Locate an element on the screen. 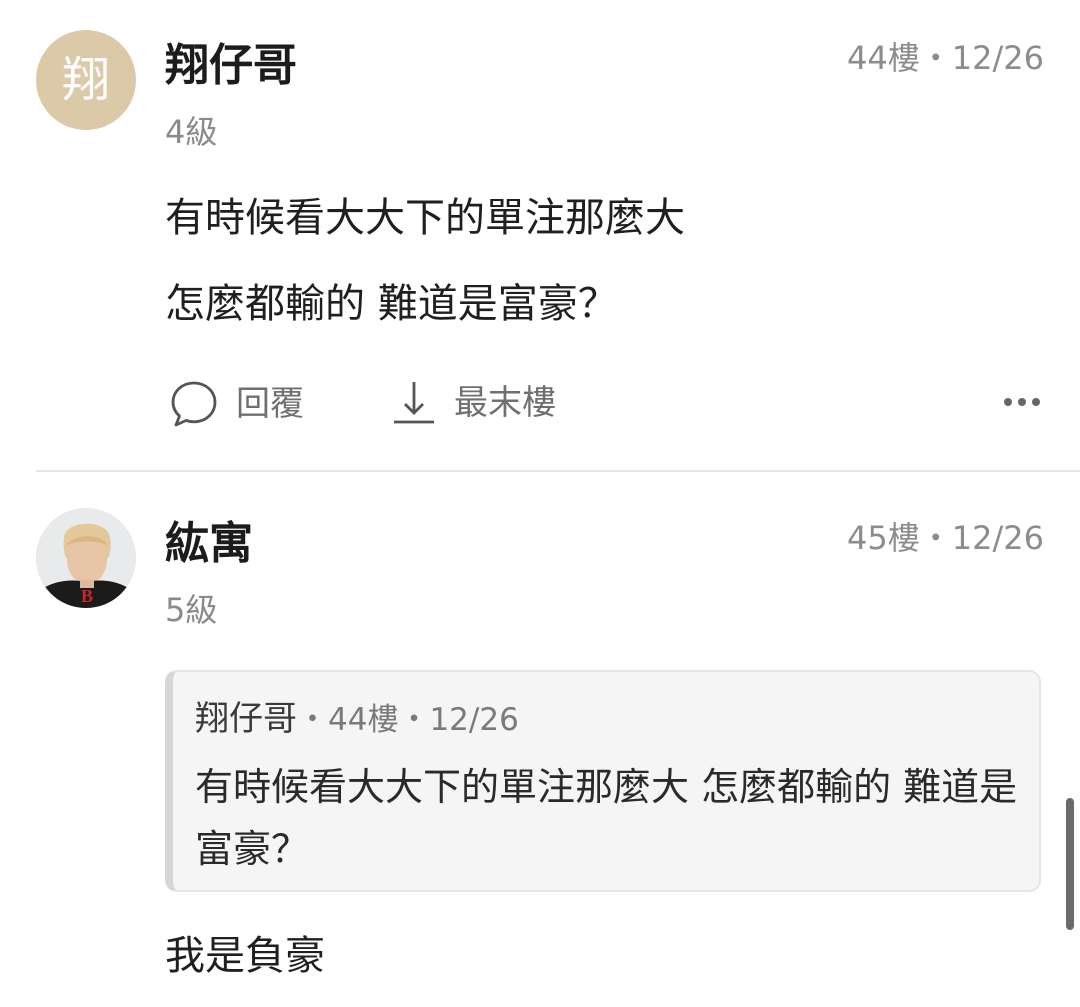 Image resolution: width=1080 pixels, height=1007 pixels. comment-text-line: 怎麼都輸的 難道是富豪？ is located at coordinates (391, 304).